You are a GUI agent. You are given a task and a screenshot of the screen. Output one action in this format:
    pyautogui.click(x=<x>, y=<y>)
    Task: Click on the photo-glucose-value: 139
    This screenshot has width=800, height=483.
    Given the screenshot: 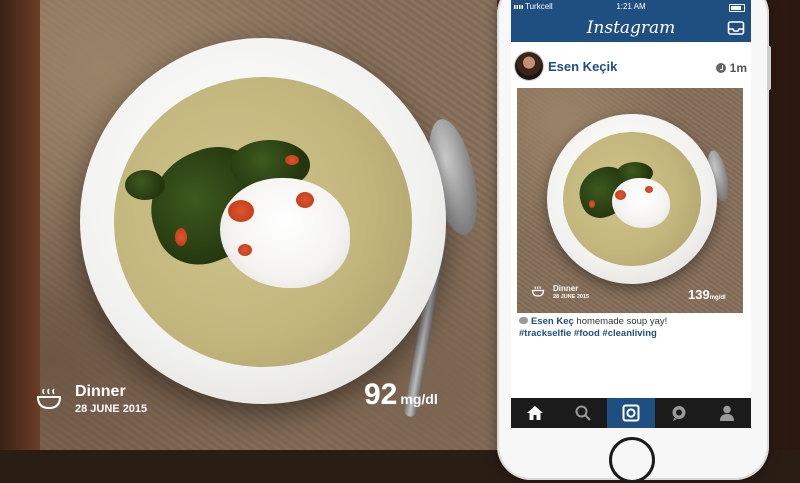 What is the action you would take?
    pyautogui.click(x=699, y=294)
    